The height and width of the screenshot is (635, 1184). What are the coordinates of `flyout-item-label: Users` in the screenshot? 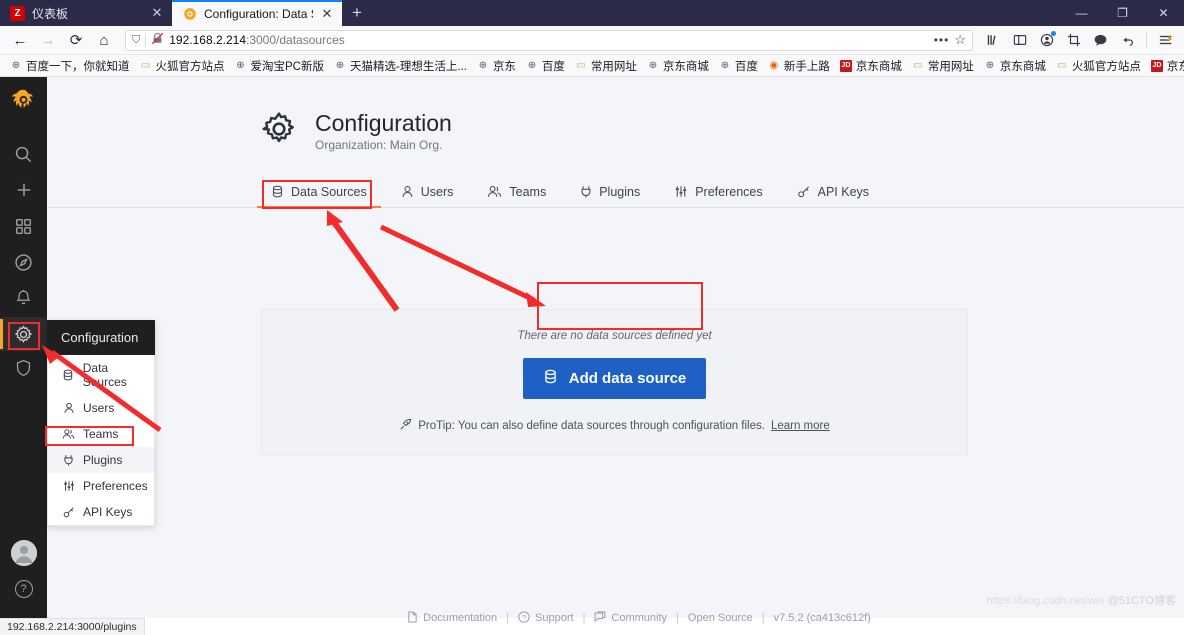 It's located at (99, 408).